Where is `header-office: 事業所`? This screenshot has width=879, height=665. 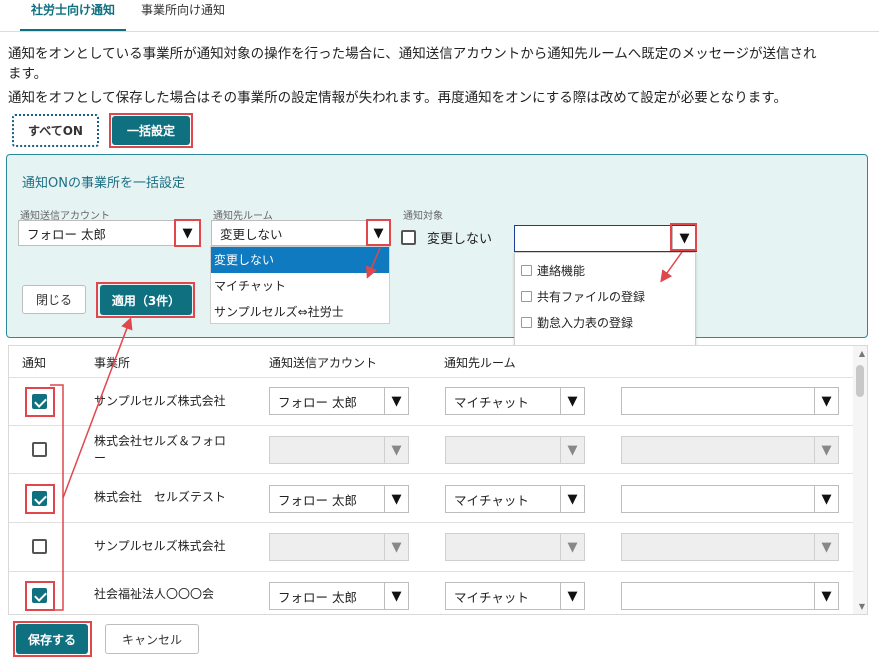
header-office: 事業所 is located at coordinates (112, 363).